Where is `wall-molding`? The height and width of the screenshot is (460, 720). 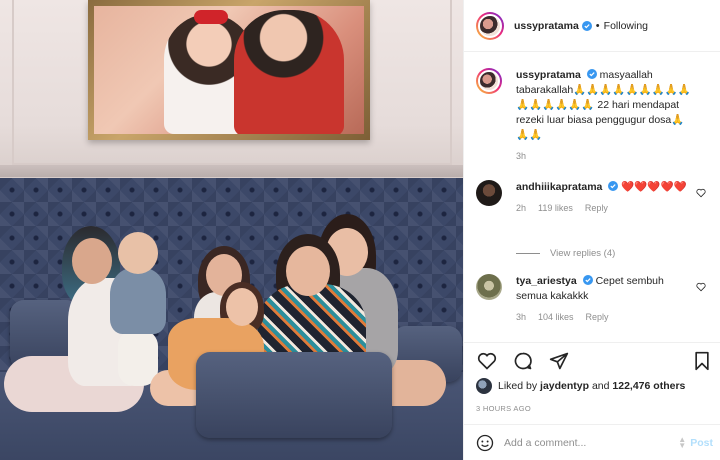 wall-molding is located at coordinates (231, 171).